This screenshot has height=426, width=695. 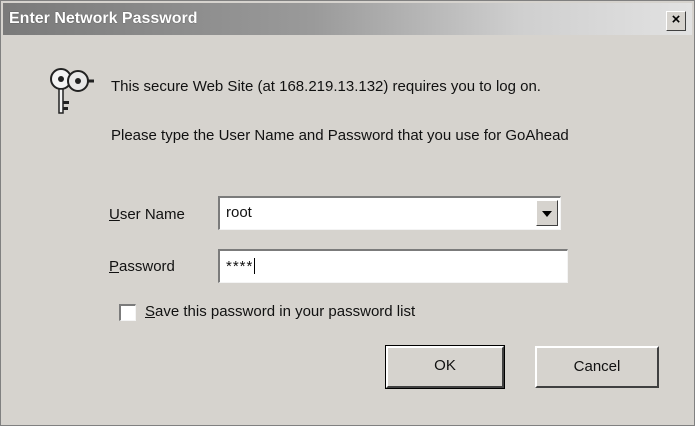 I want to click on ok-button: OK, so click(x=445, y=367).